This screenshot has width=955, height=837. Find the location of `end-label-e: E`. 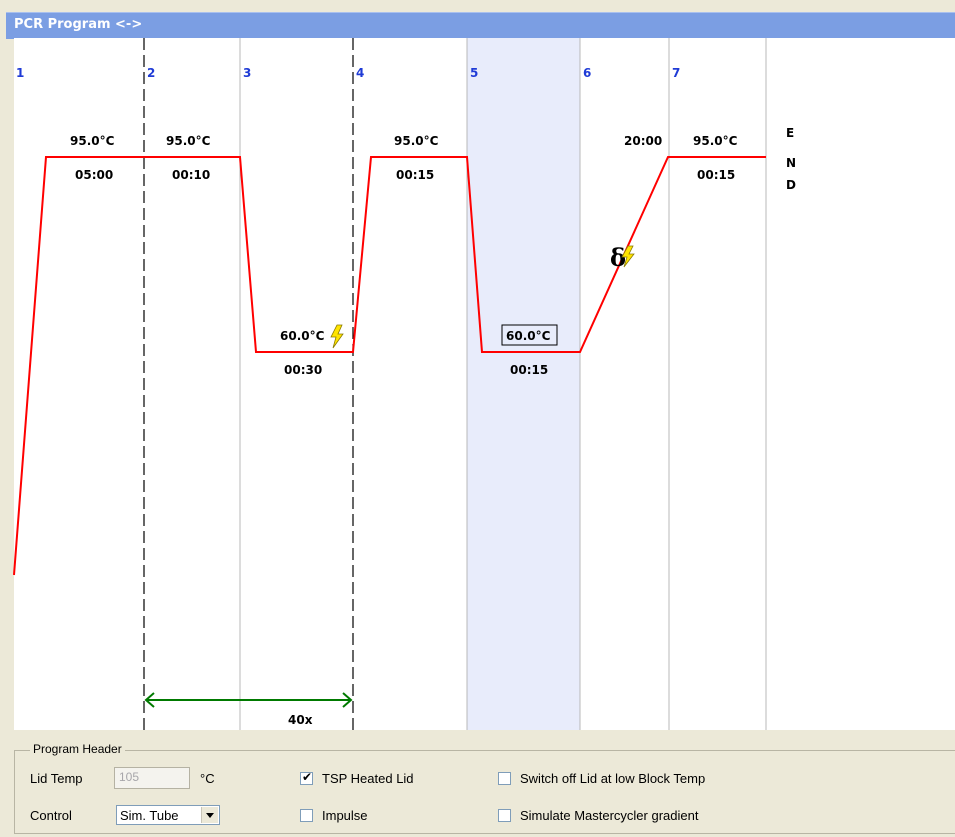

end-label-e: E is located at coordinates (790, 133).